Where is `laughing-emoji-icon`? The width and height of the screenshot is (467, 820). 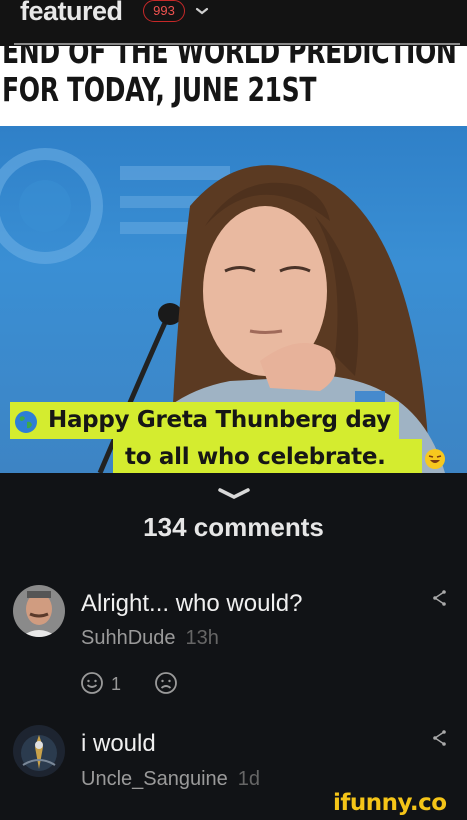
laughing-emoji-icon is located at coordinates (435, 459).